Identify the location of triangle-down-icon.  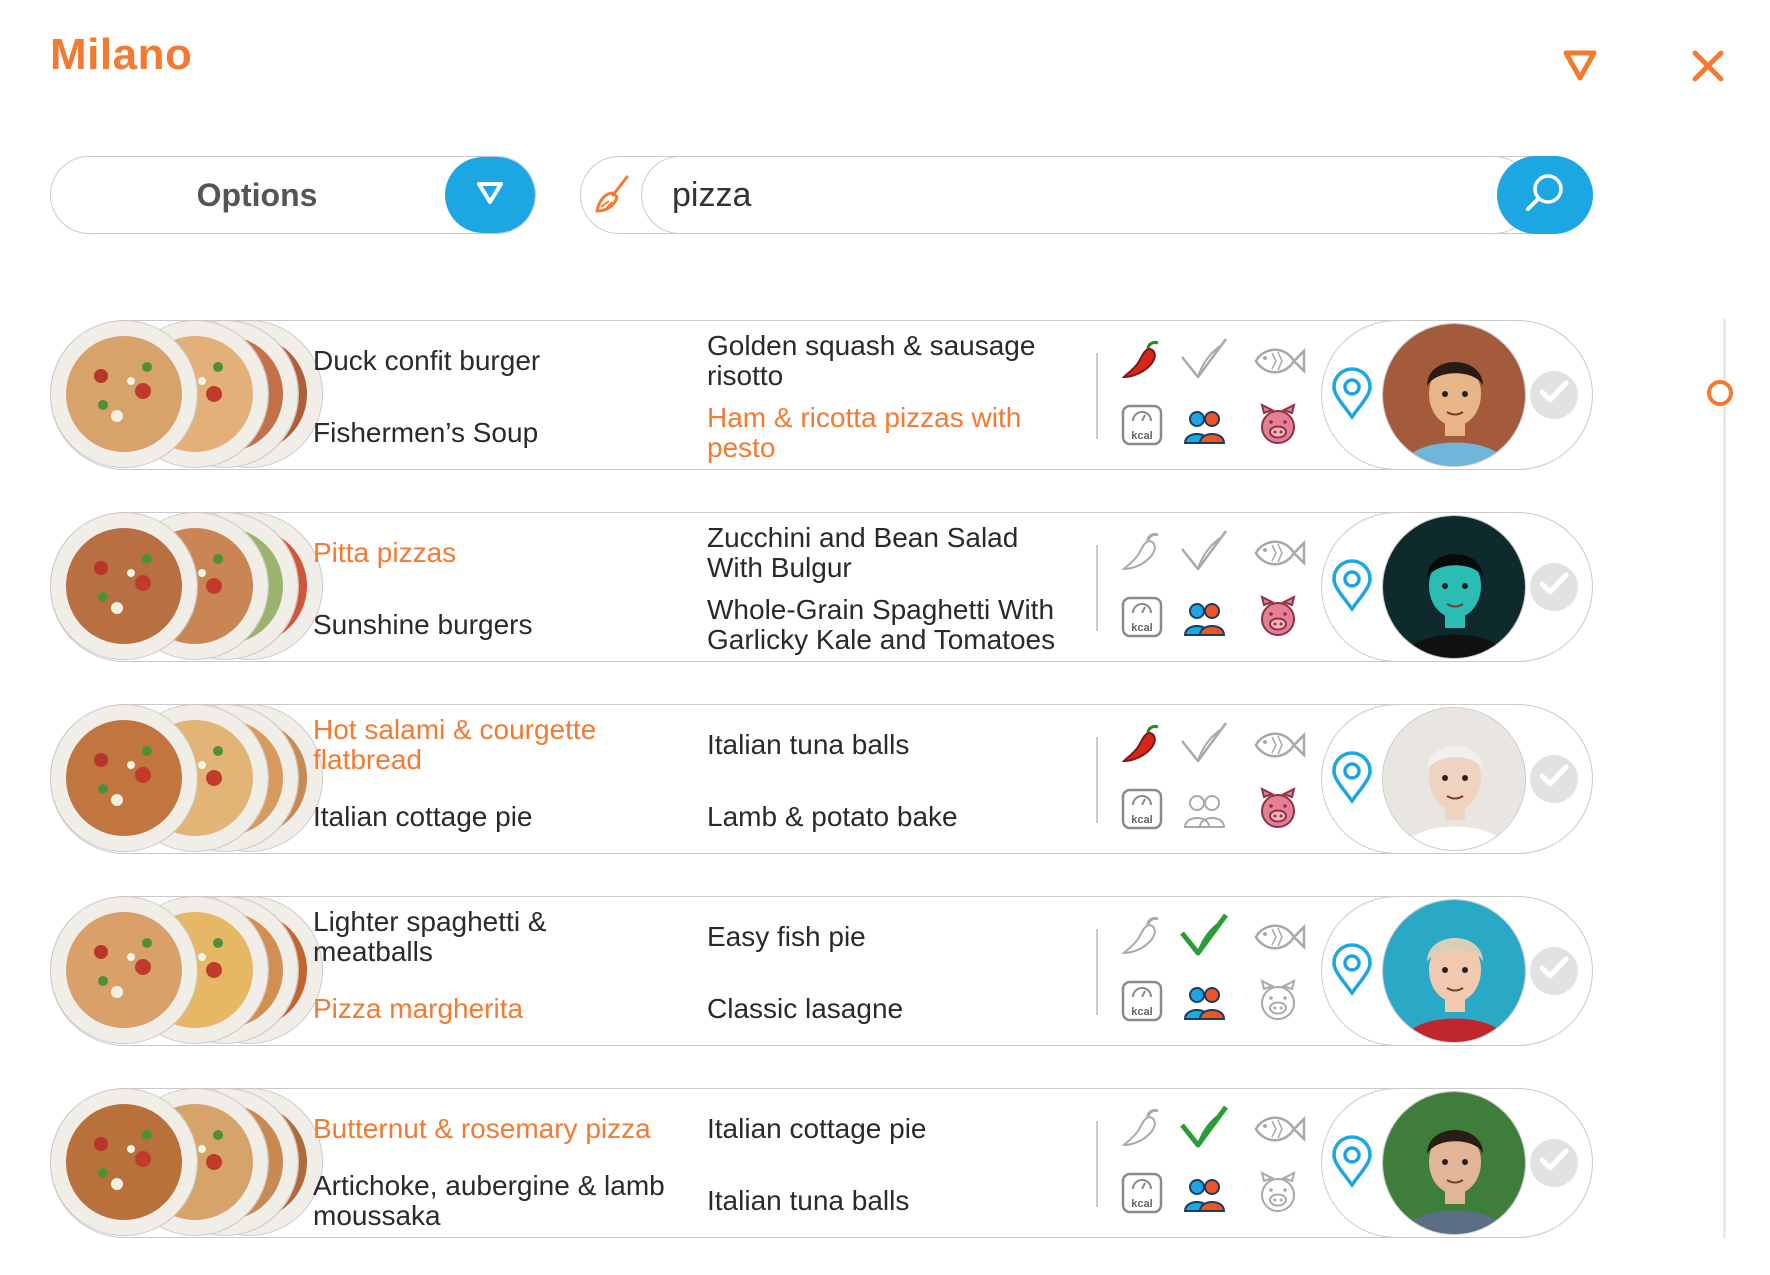
(490, 195).